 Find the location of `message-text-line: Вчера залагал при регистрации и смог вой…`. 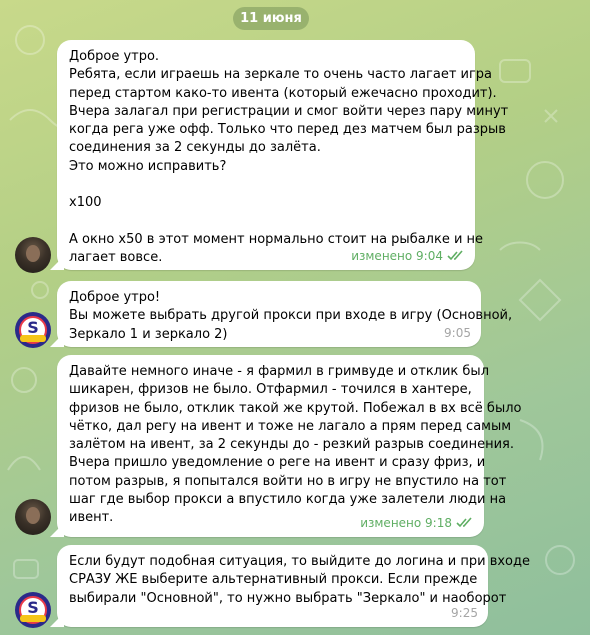

message-text-line: Вчера залагал при регистрации и смог вой… is located at coordinates (289, 111).